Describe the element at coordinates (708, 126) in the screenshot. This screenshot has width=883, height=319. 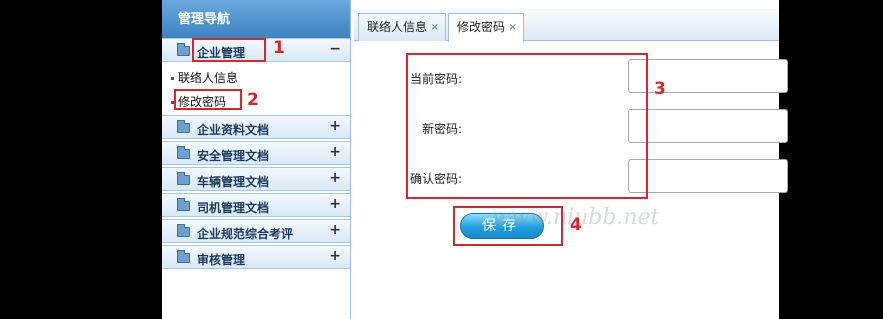
I see `new-password-field` at that location.